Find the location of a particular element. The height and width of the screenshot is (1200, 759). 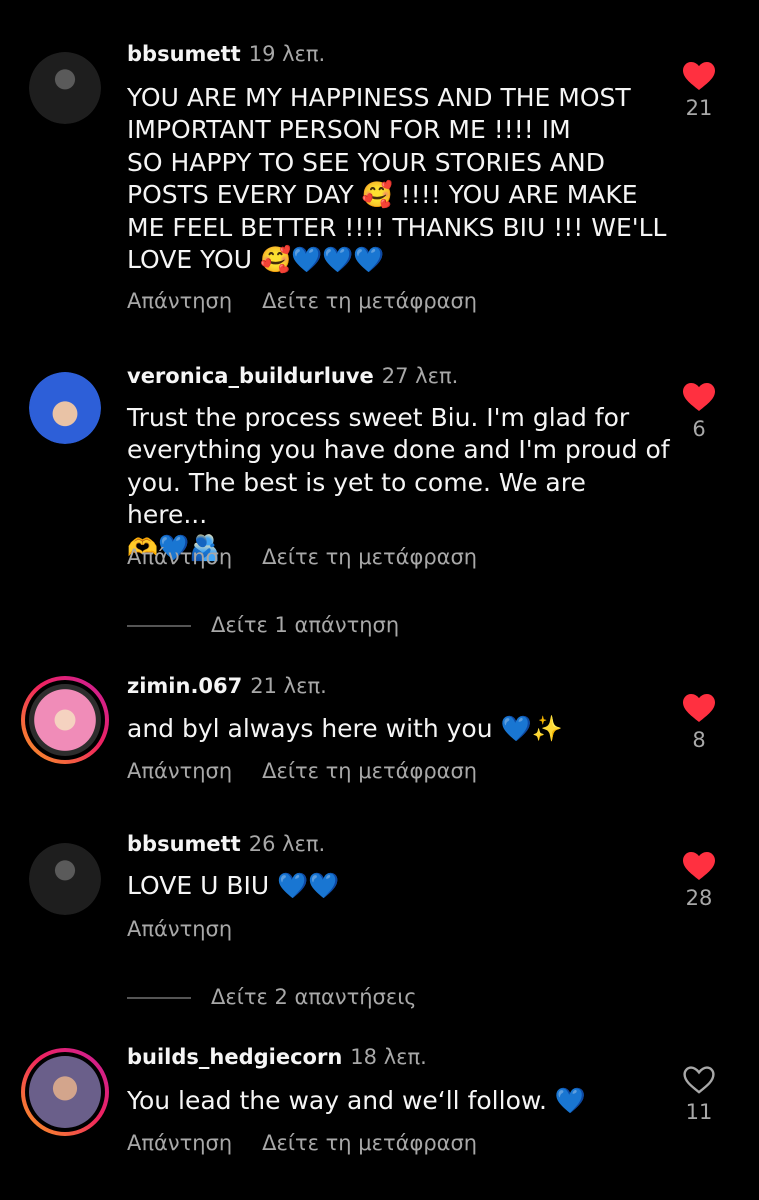

comment-header: zimin.067 21 λεπ. is located at coordinates (227, 686).